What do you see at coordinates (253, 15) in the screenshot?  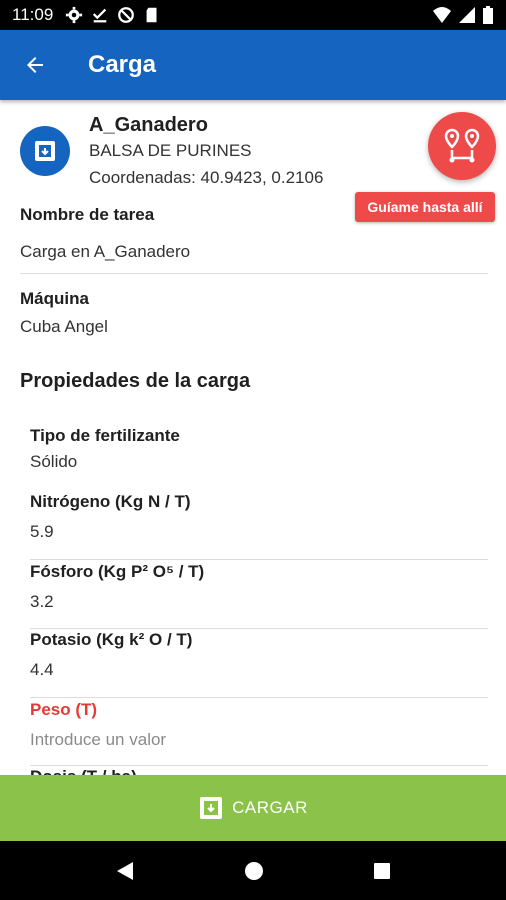 I see `status-bar: 11:09` at bounding box center [253, 15].